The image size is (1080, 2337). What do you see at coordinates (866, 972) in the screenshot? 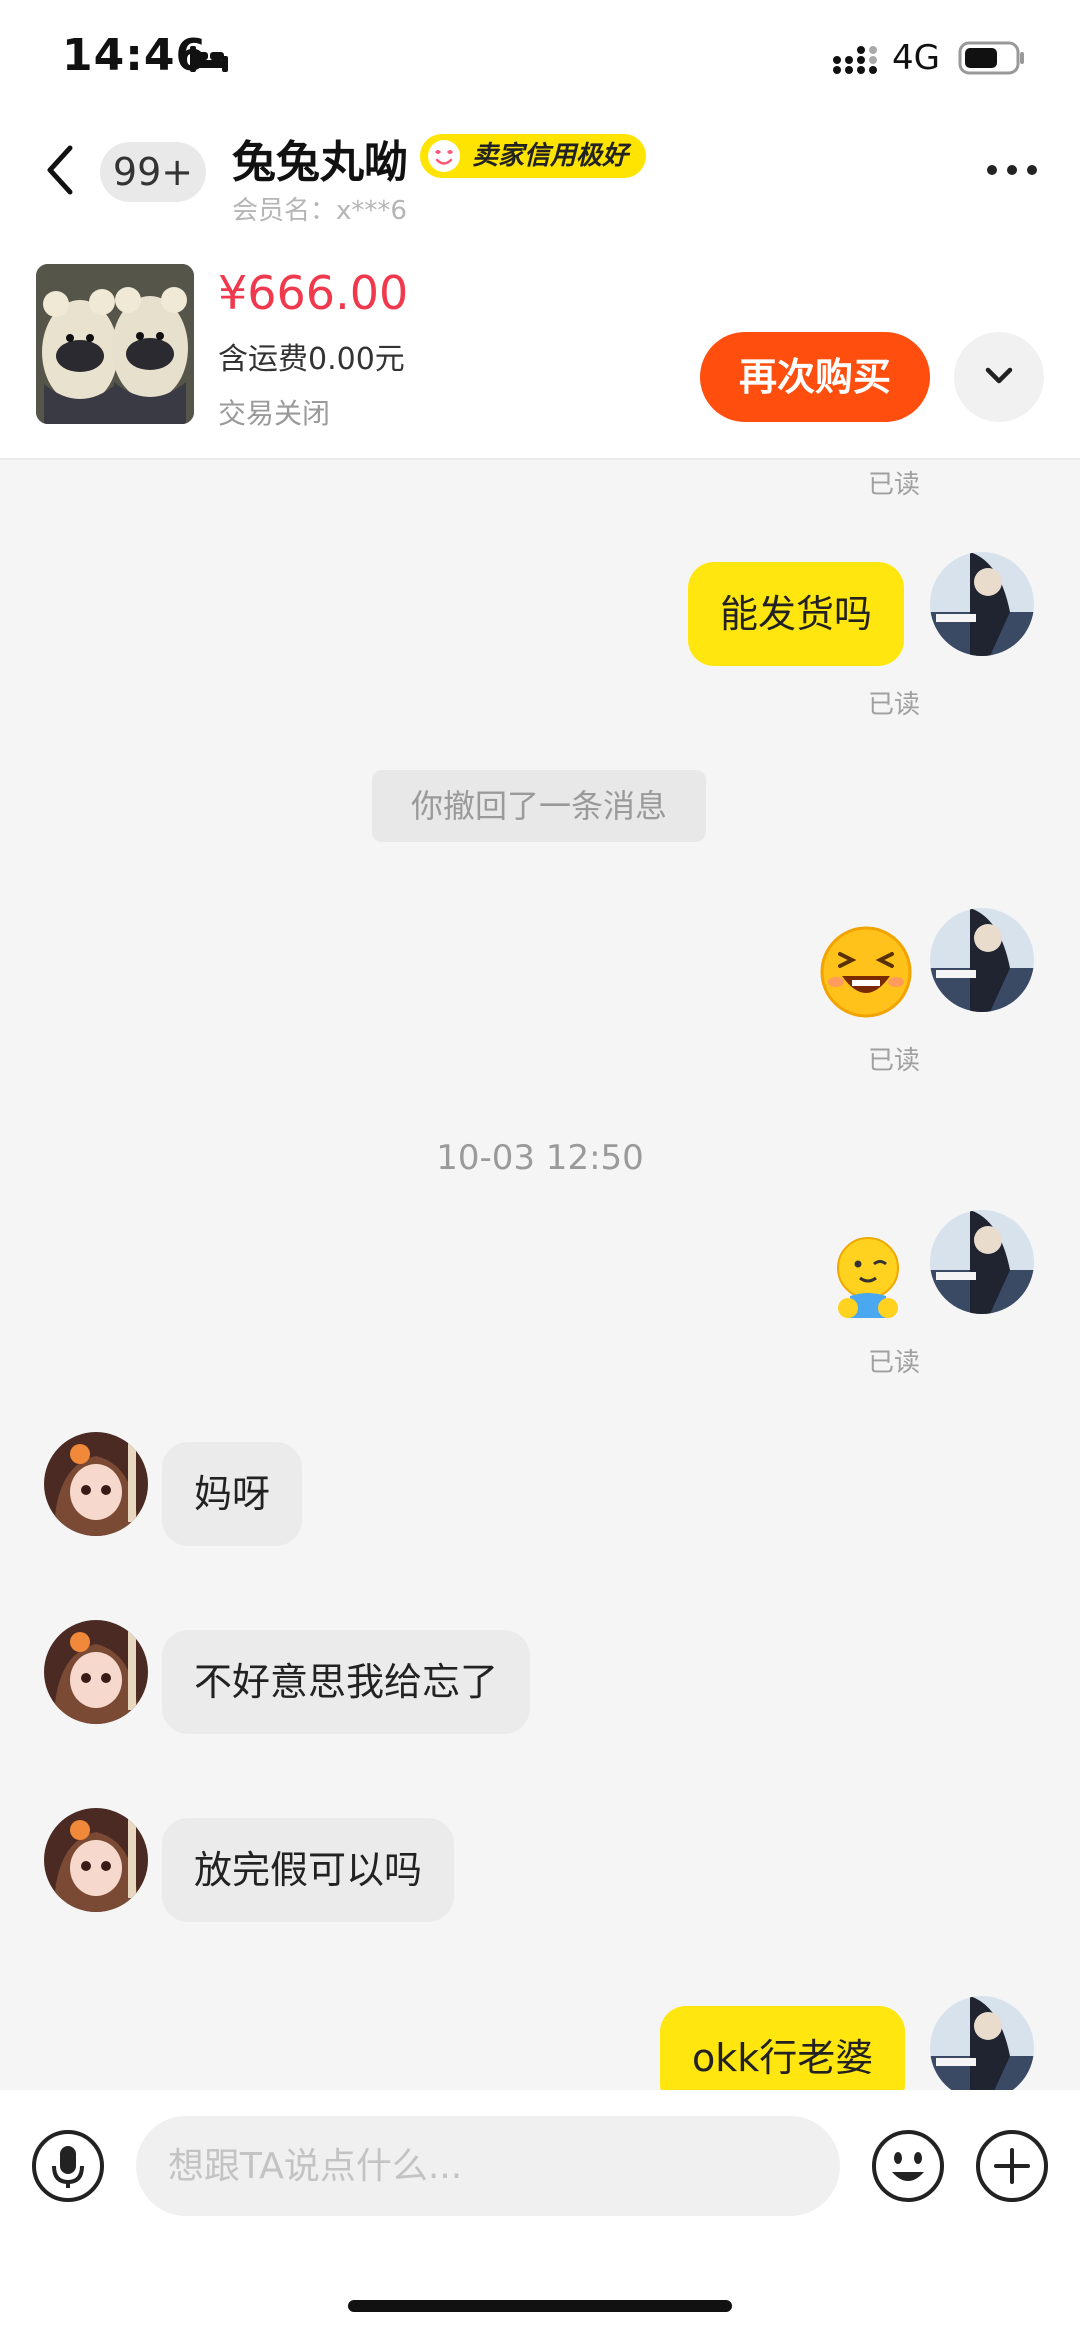
I see `laughing-emoji-sticker` at bounding box center [866, 972].